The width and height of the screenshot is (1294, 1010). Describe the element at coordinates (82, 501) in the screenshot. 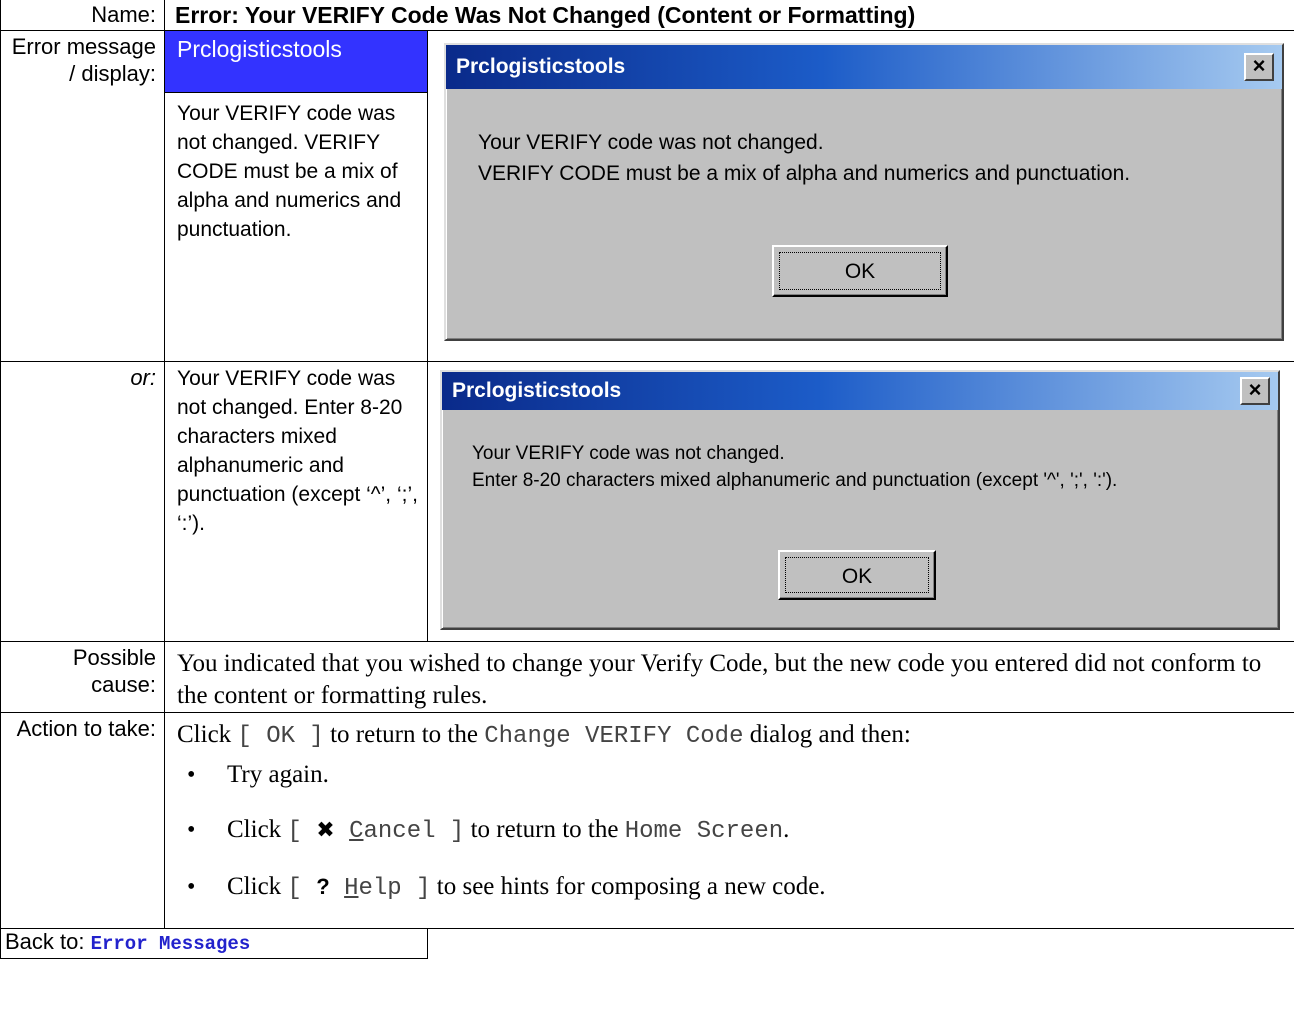

I see `or-label: or:` at that location.